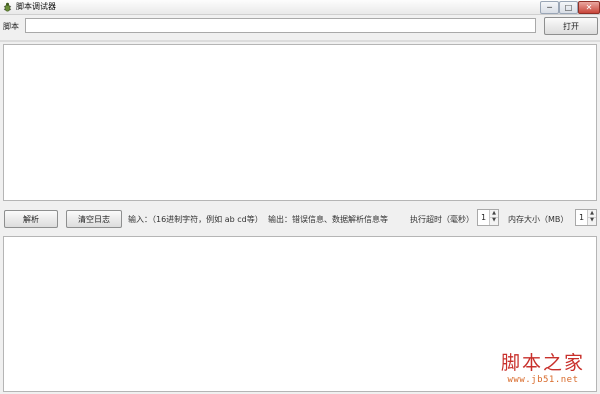 The height and width of the screenshot is (394, 600). Describe the element at coordinates (538, 219) in the screenshot. I see `memory-label: 内存大小（MB）` at that location.